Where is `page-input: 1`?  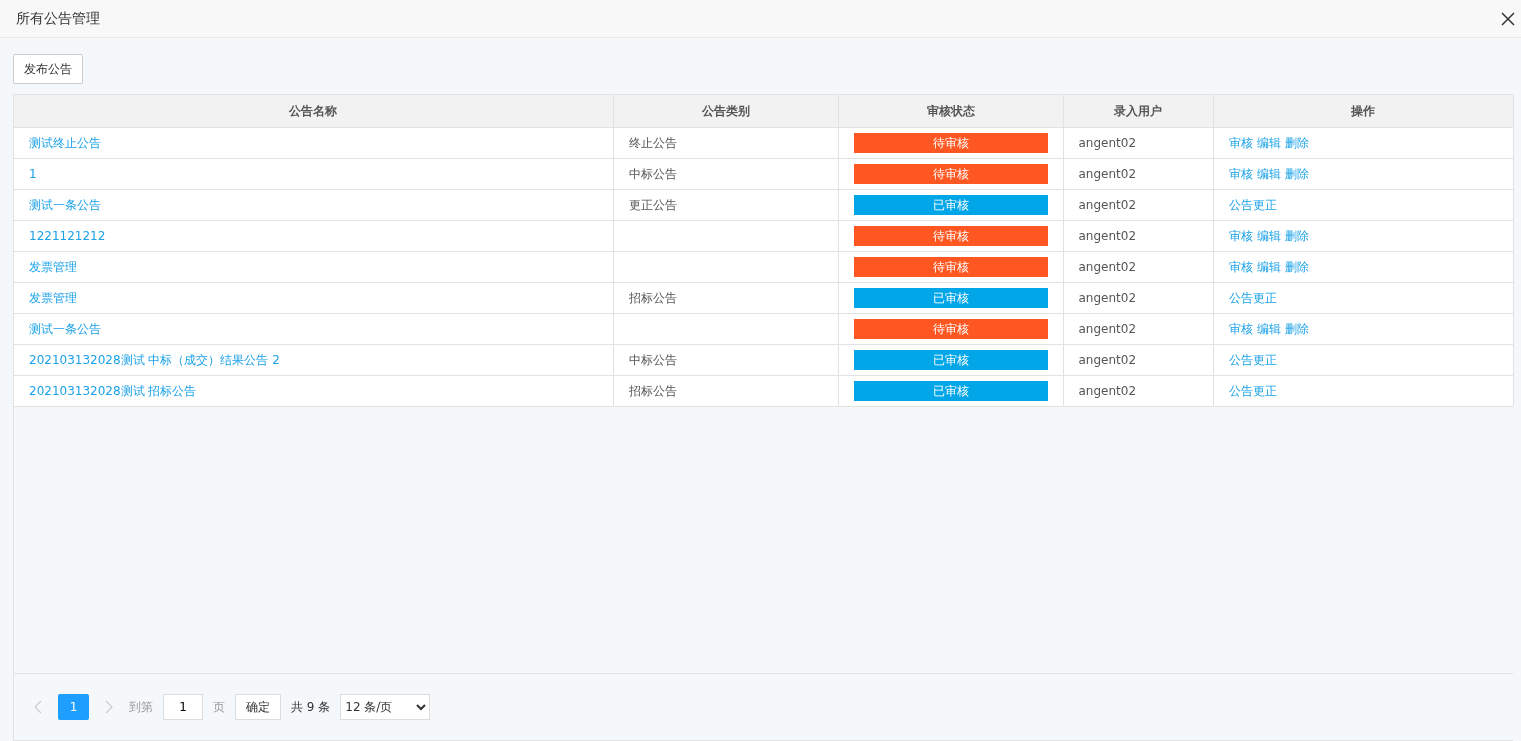 page-input: 1 is located at coordinates (183, 707).